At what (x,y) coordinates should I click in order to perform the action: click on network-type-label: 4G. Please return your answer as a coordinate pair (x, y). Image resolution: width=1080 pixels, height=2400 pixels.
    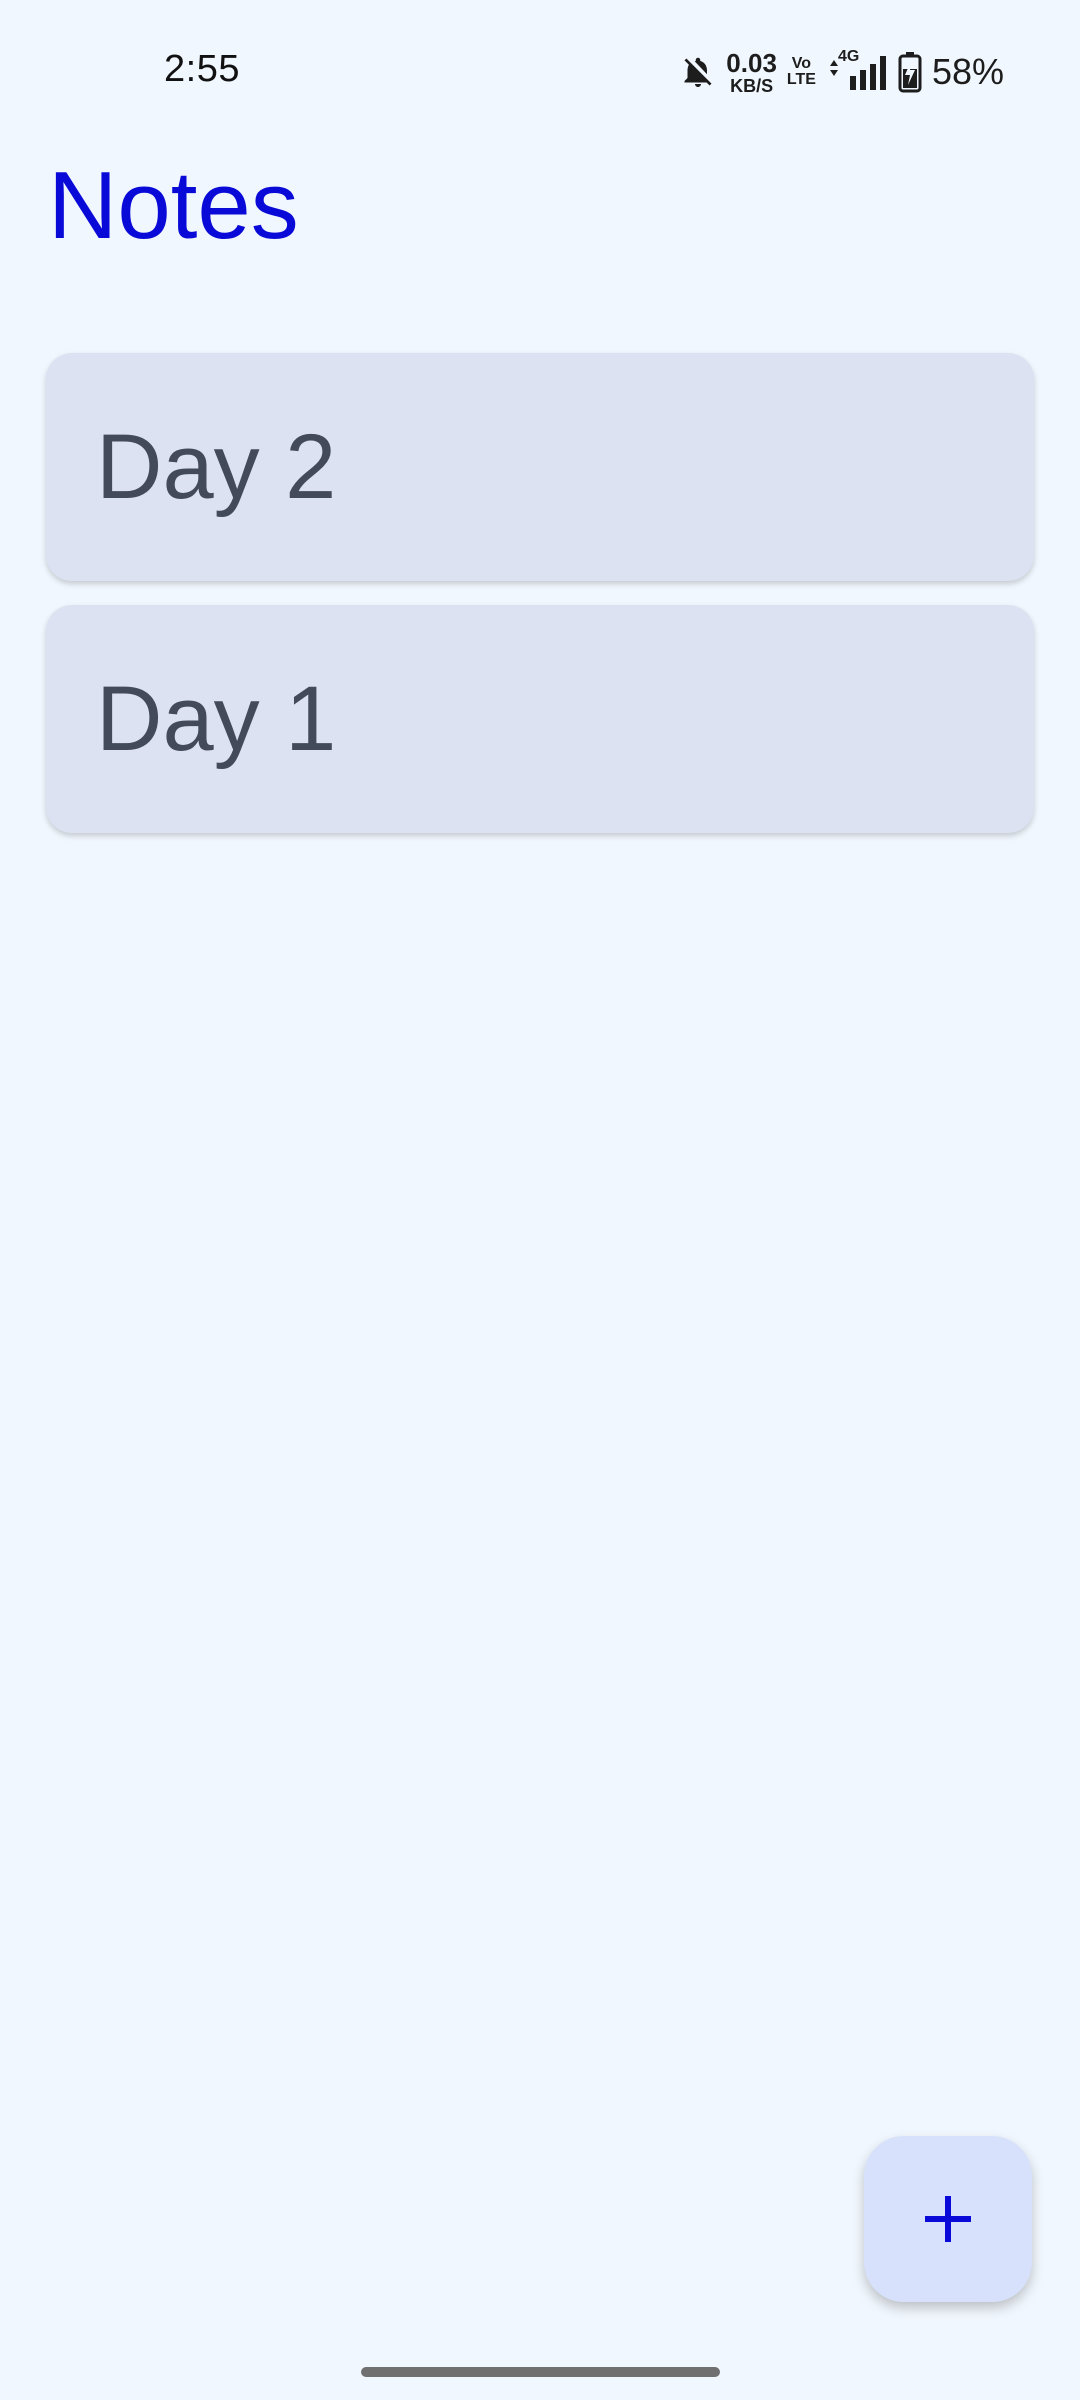
    Looking at the image, I should click on (848, 56).